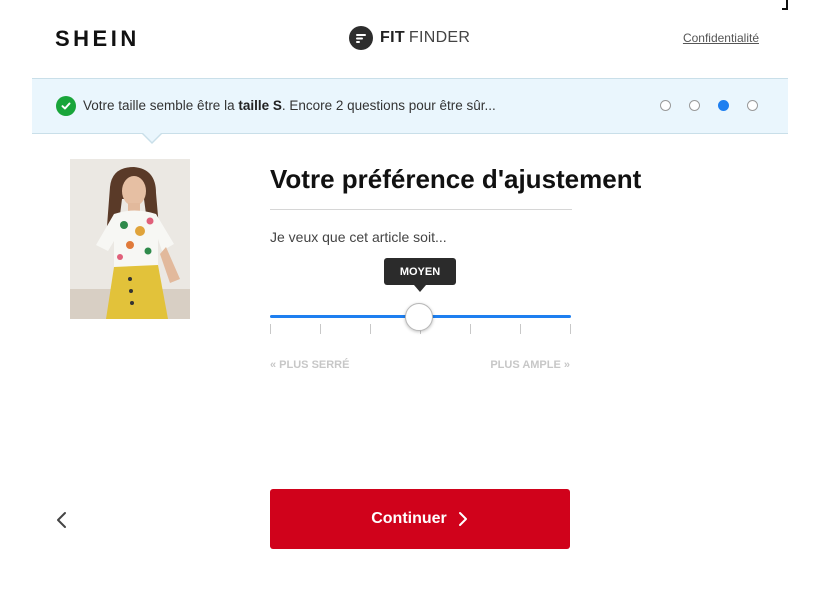 The image size is (820, 600). Describe the element at coordinates (152, 137) in the screenshot. I see `banner-pointer-fill` at that location.